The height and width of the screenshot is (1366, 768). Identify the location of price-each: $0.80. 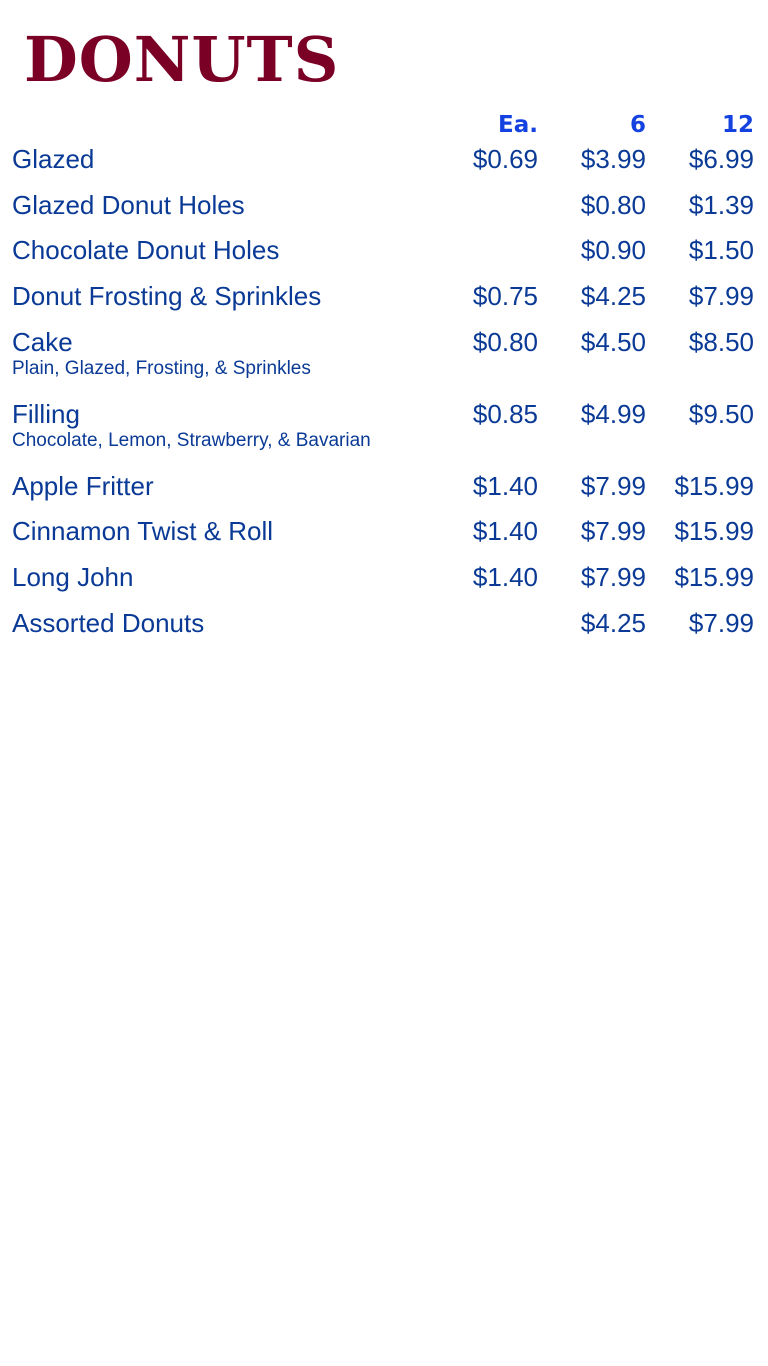
(505, 341).